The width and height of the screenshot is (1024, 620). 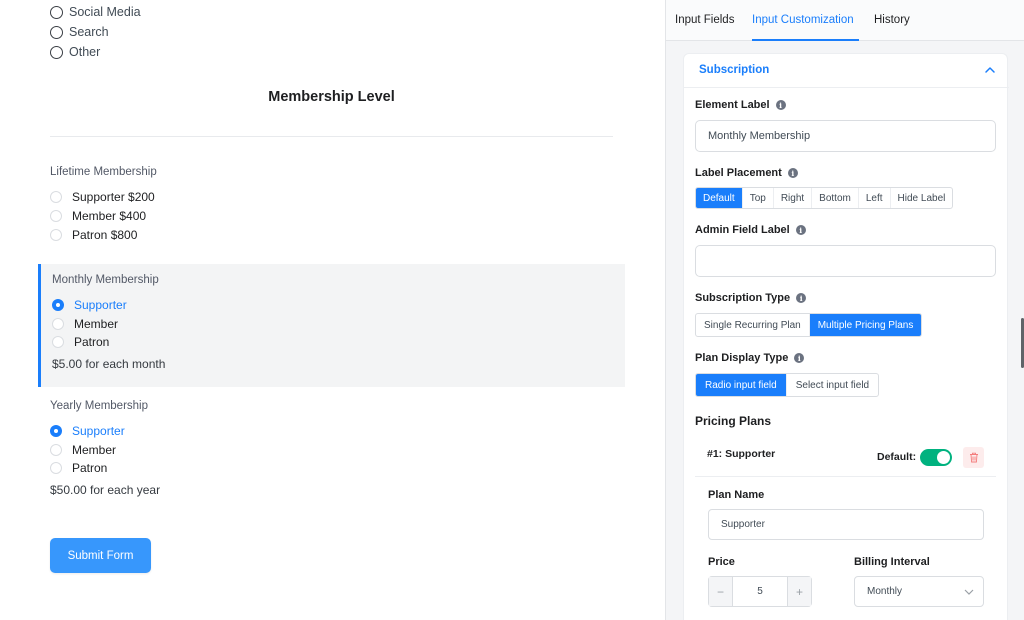 What do you see at coordinates (85, 52) in the screenshot?
I see `option-label: Other` at bounding box center [85, 52].